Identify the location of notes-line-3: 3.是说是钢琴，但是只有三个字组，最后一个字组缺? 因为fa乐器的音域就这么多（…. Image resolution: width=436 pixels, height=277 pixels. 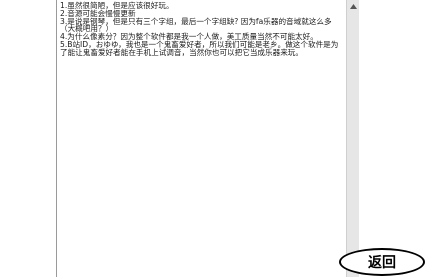
(196, 25).